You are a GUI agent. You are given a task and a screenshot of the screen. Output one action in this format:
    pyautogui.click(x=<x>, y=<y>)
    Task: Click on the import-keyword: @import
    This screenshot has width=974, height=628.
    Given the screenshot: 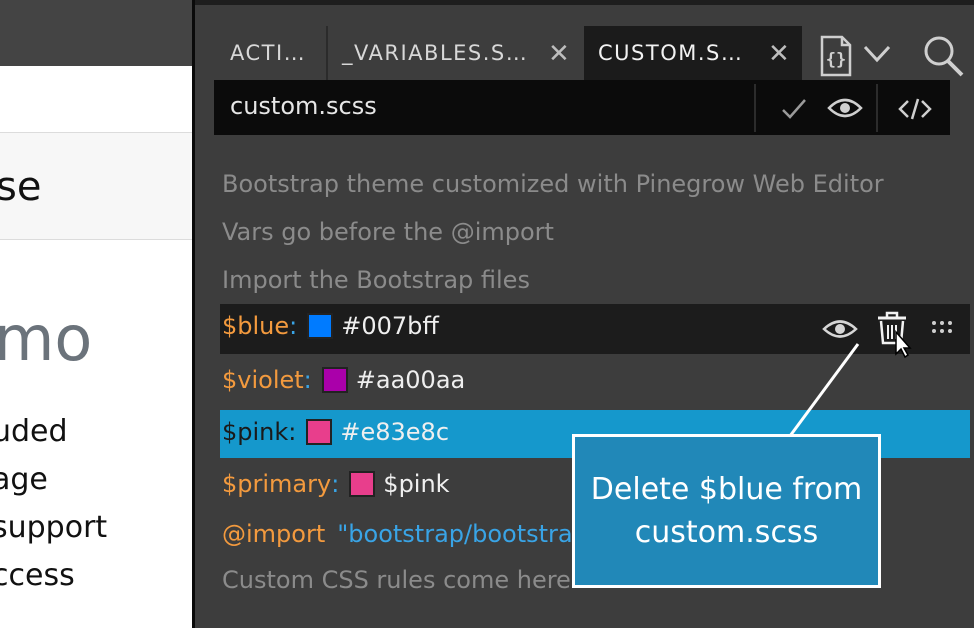 What is the action you would take?
    pyautogui.click(x=274, y=534)
    